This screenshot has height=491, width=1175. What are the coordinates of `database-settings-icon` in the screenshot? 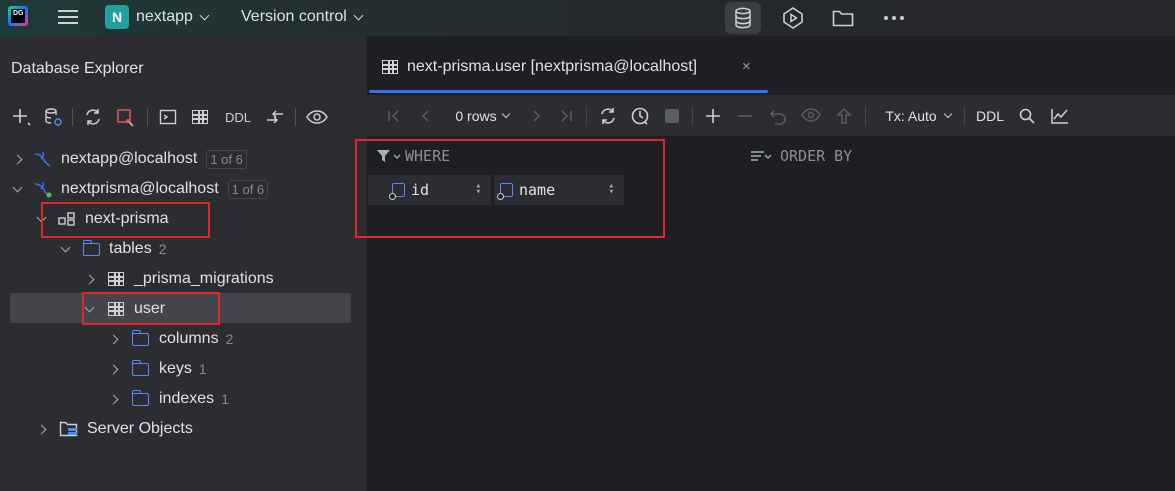 It's located at (53, 117).